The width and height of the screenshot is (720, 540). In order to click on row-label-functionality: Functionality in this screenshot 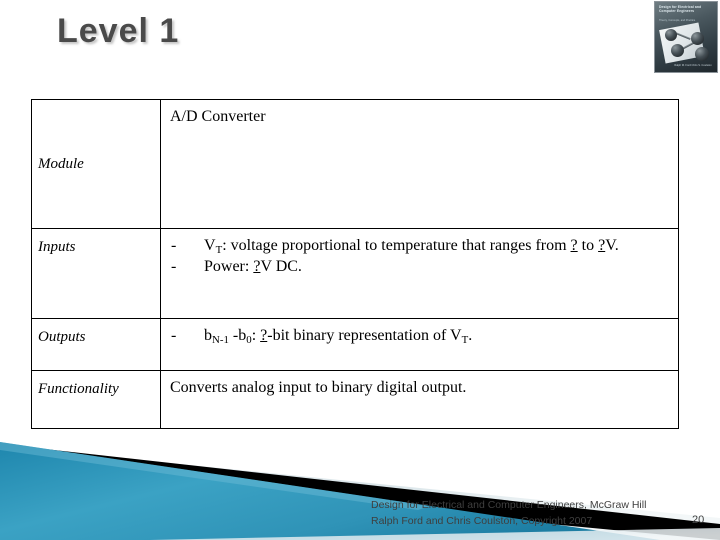, I will do `click(78, 389)`.